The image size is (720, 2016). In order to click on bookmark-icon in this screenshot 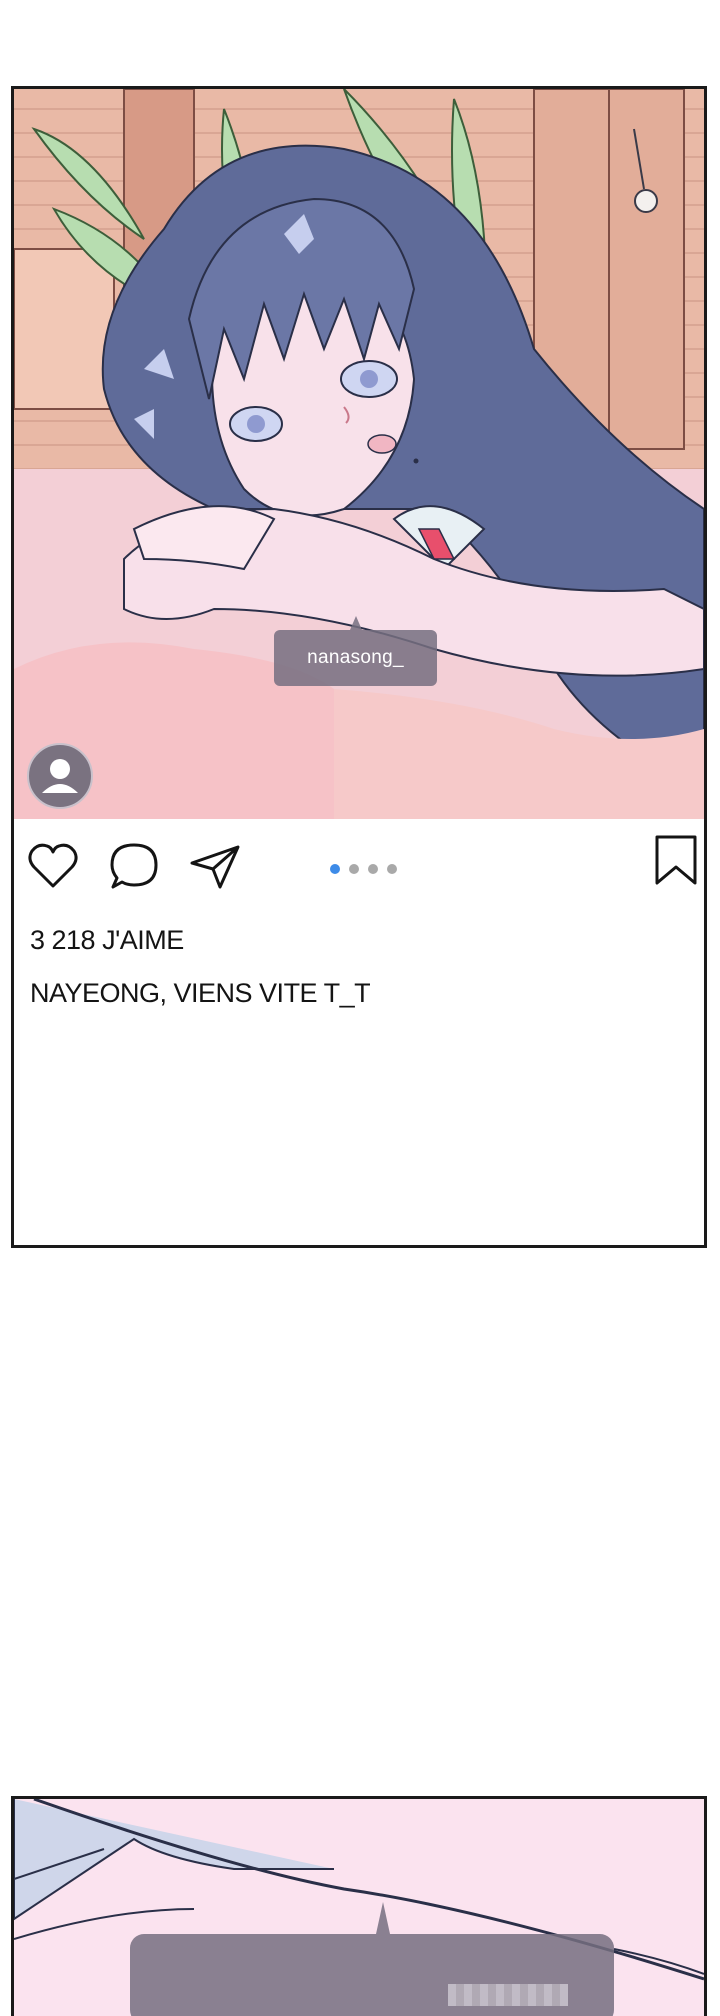, I will do `click(676, 860)`.